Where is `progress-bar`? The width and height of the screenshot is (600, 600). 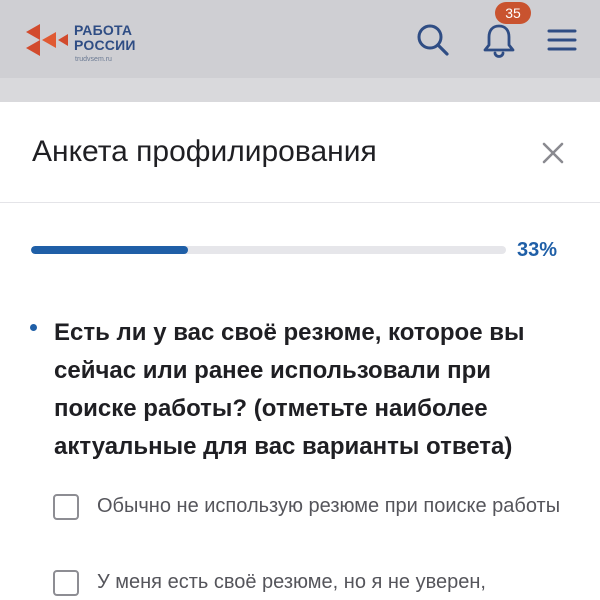 progress-bar is located at coordinates (268, 250).